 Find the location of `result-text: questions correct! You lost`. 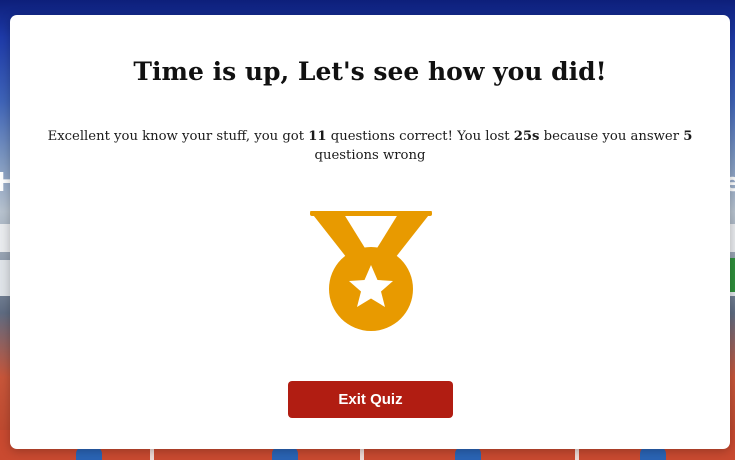

result-text: questions correct! You lost is located at coordinates (420, 136).